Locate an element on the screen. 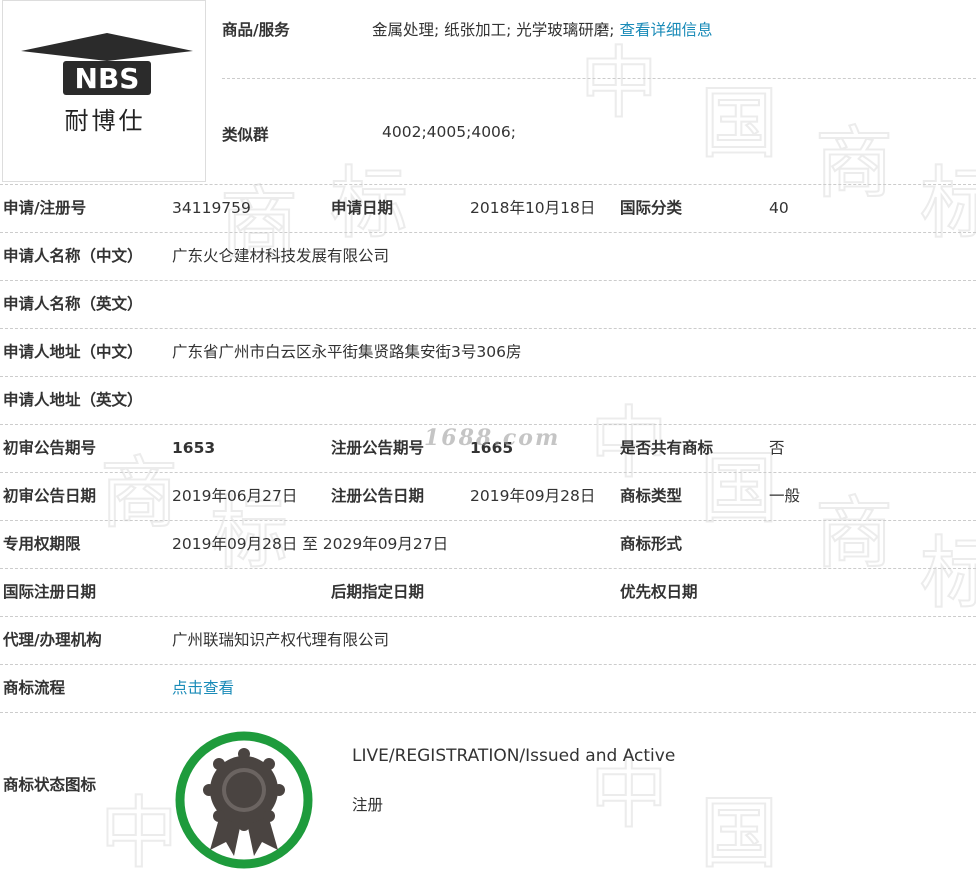 The width and height of the screenshot is (976, 874). table-row: 申请/注册号 34119759 申请日期 2018年10月18日 国际分类 40 is located at coordinates (488, 208).